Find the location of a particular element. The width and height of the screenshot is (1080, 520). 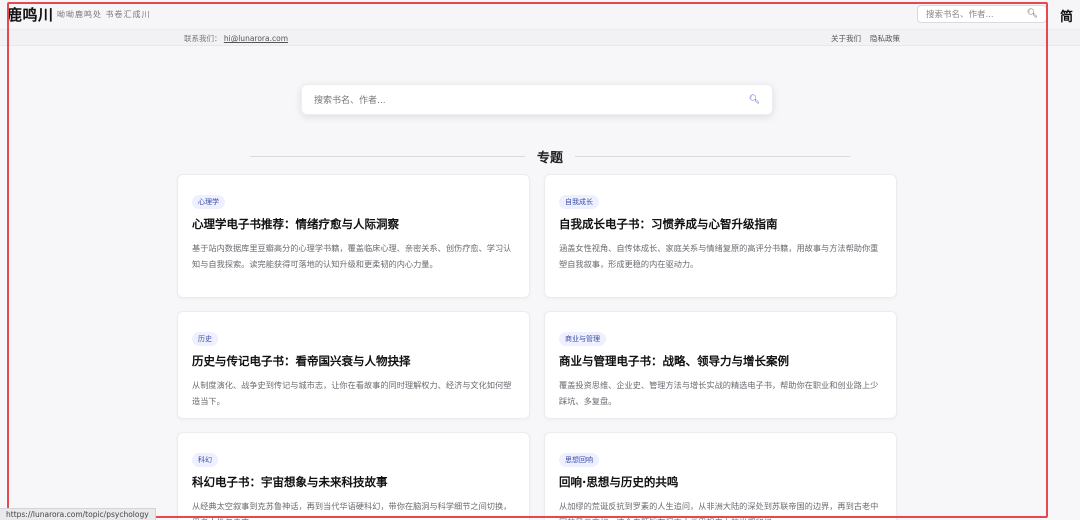

contact-label: 联系我们： is located at coordinates (203, 38).